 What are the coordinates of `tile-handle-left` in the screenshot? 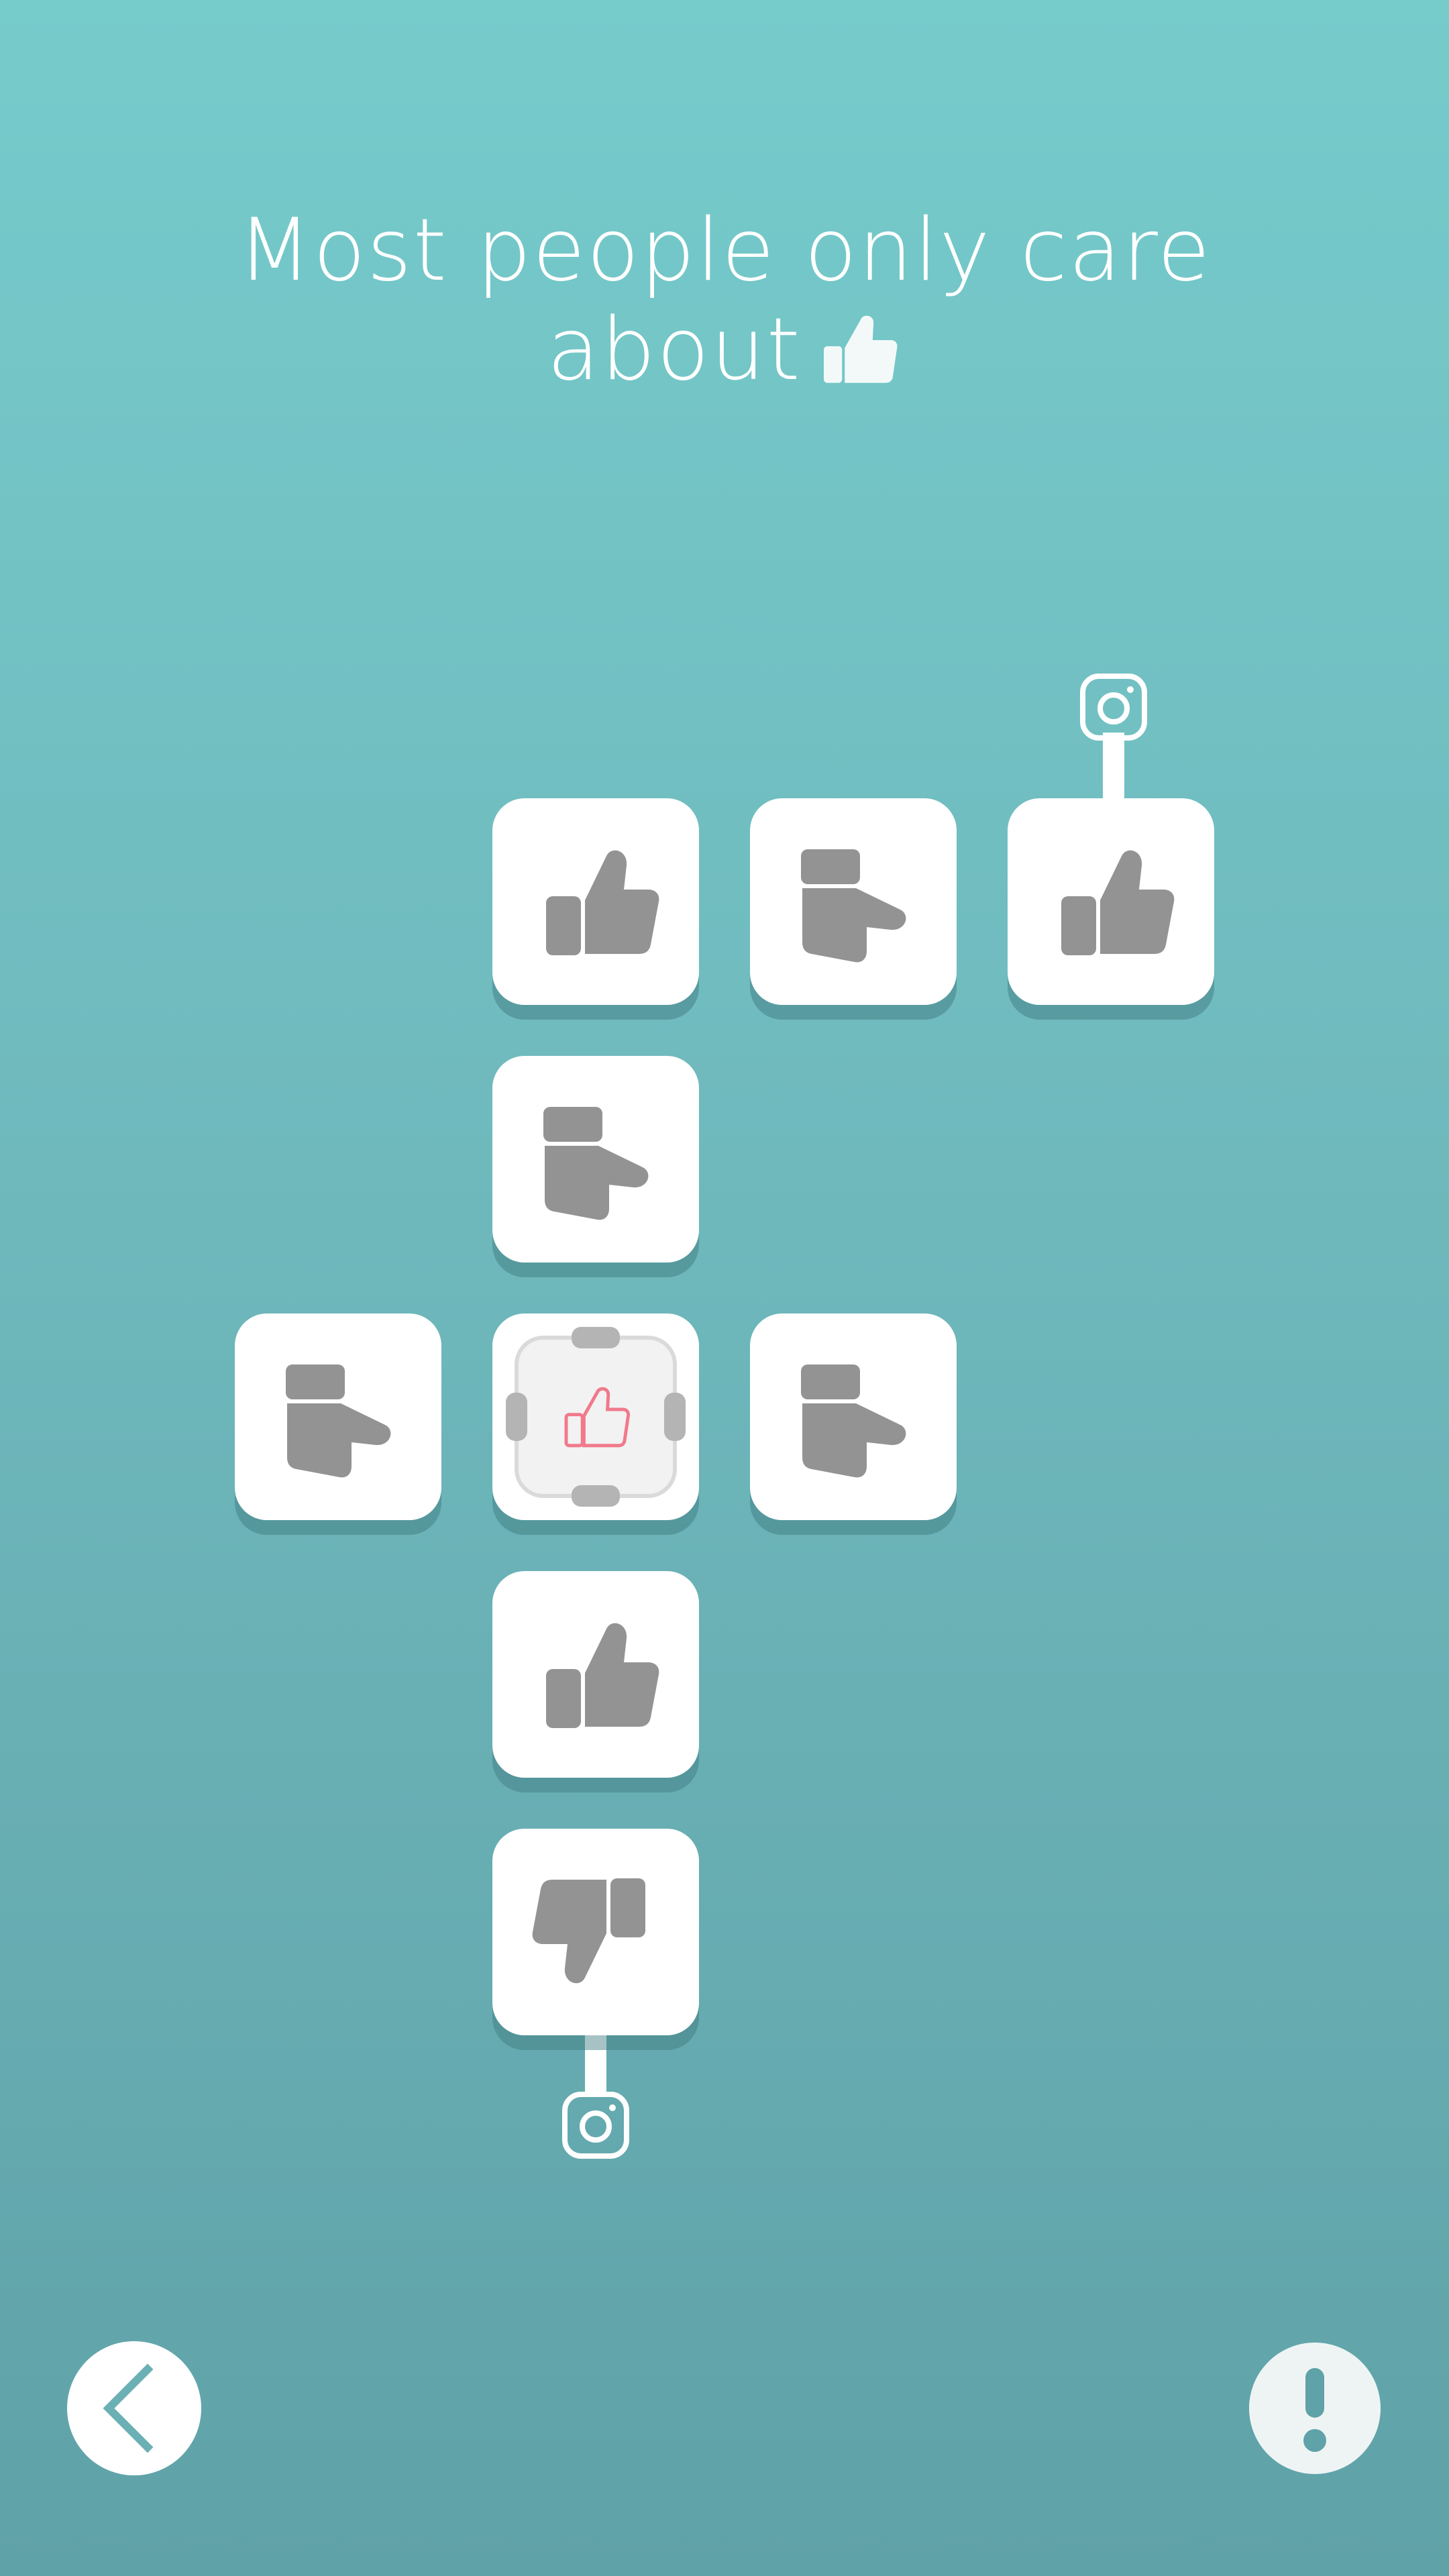 It's located at (516, 1417).